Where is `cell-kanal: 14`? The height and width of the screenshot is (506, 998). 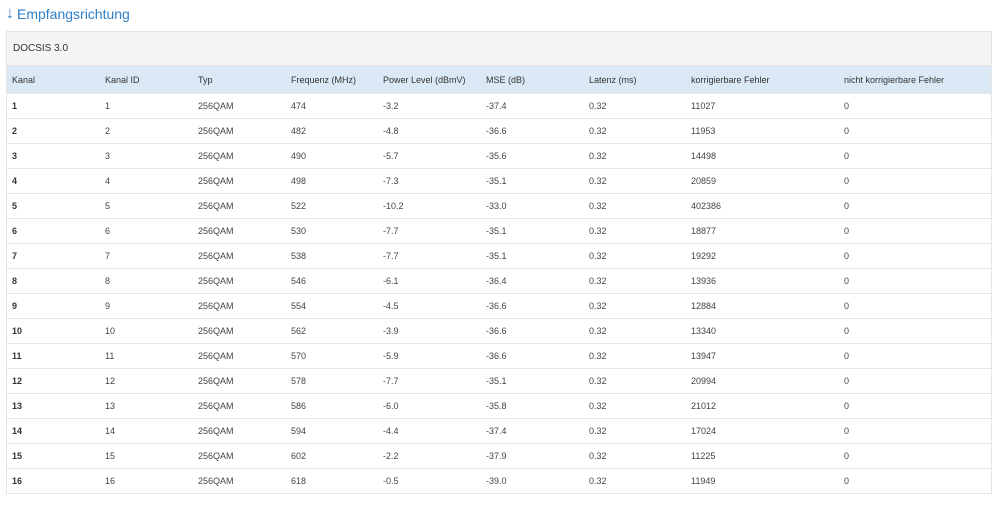 cell-kanal: 14 is located at coordinates (53, 431).